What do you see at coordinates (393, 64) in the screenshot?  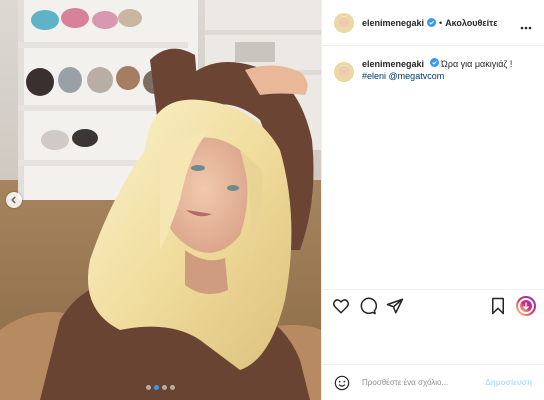 I see `caption-username: elenimenegaki` at bounding box center [393, 64].